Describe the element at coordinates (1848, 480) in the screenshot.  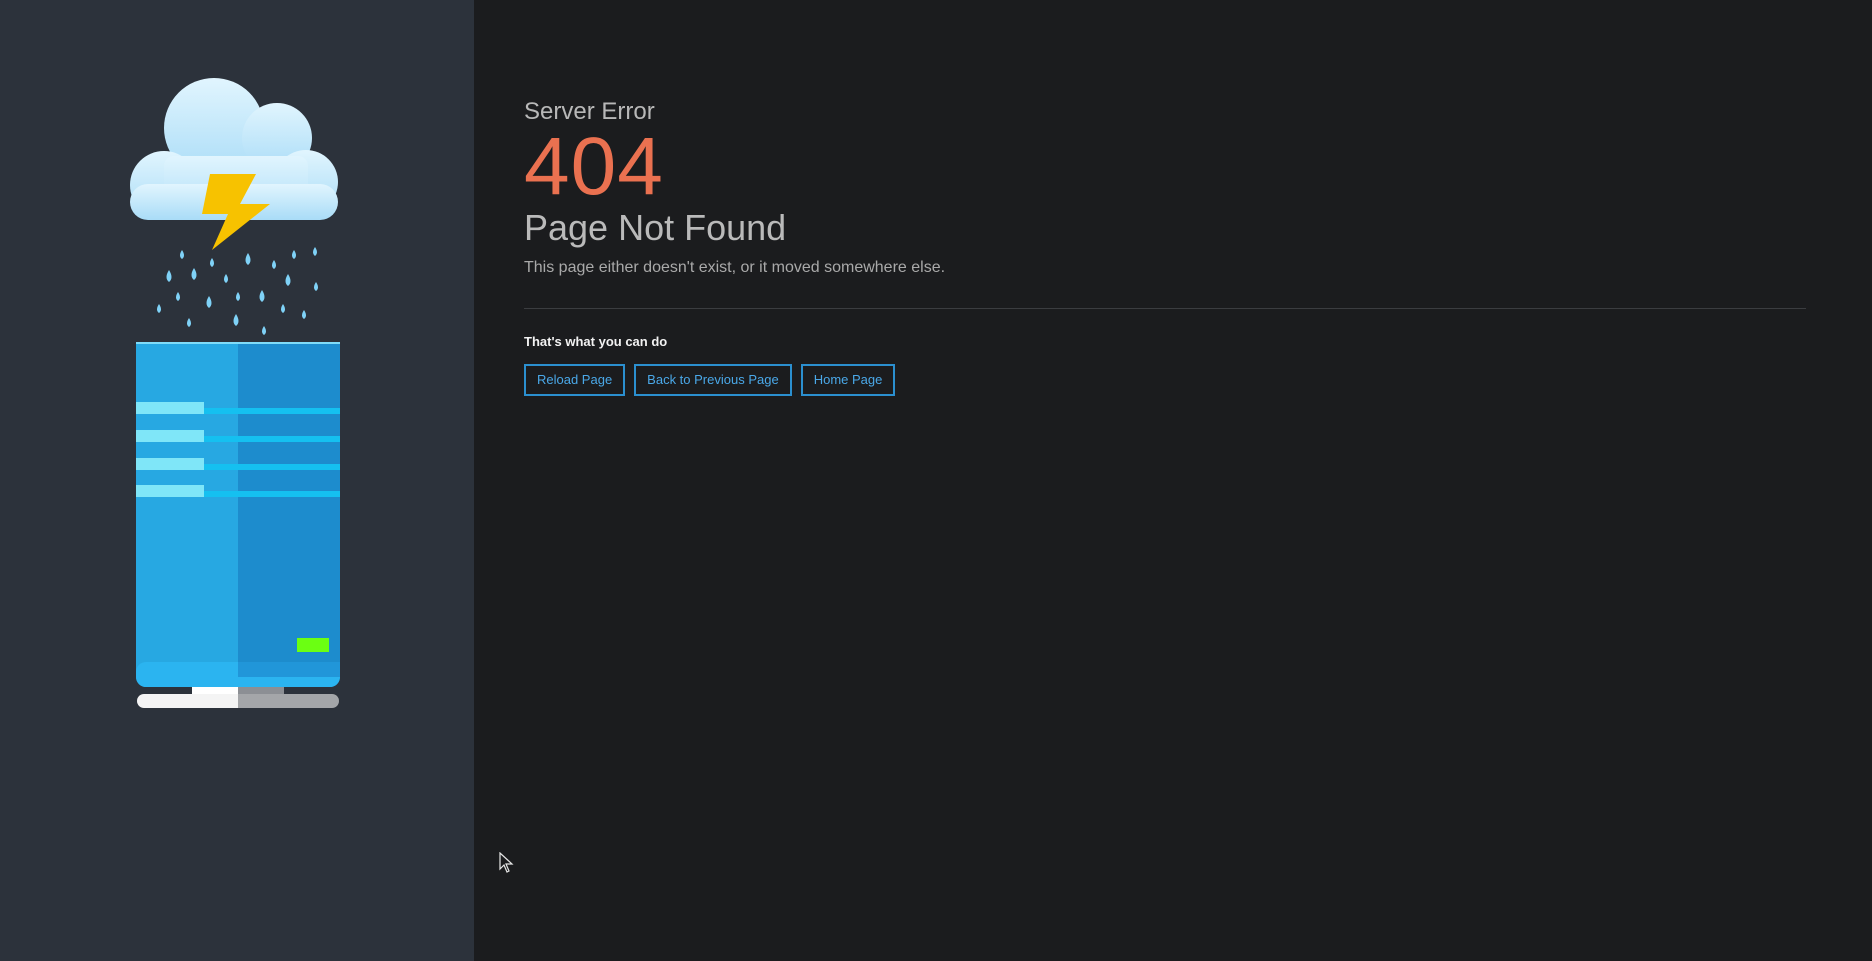
I see `scrollbar` at that location.